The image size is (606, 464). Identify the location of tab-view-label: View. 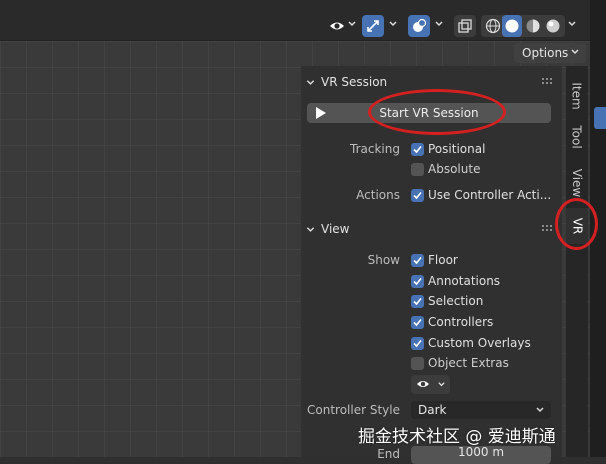
(577, 183).